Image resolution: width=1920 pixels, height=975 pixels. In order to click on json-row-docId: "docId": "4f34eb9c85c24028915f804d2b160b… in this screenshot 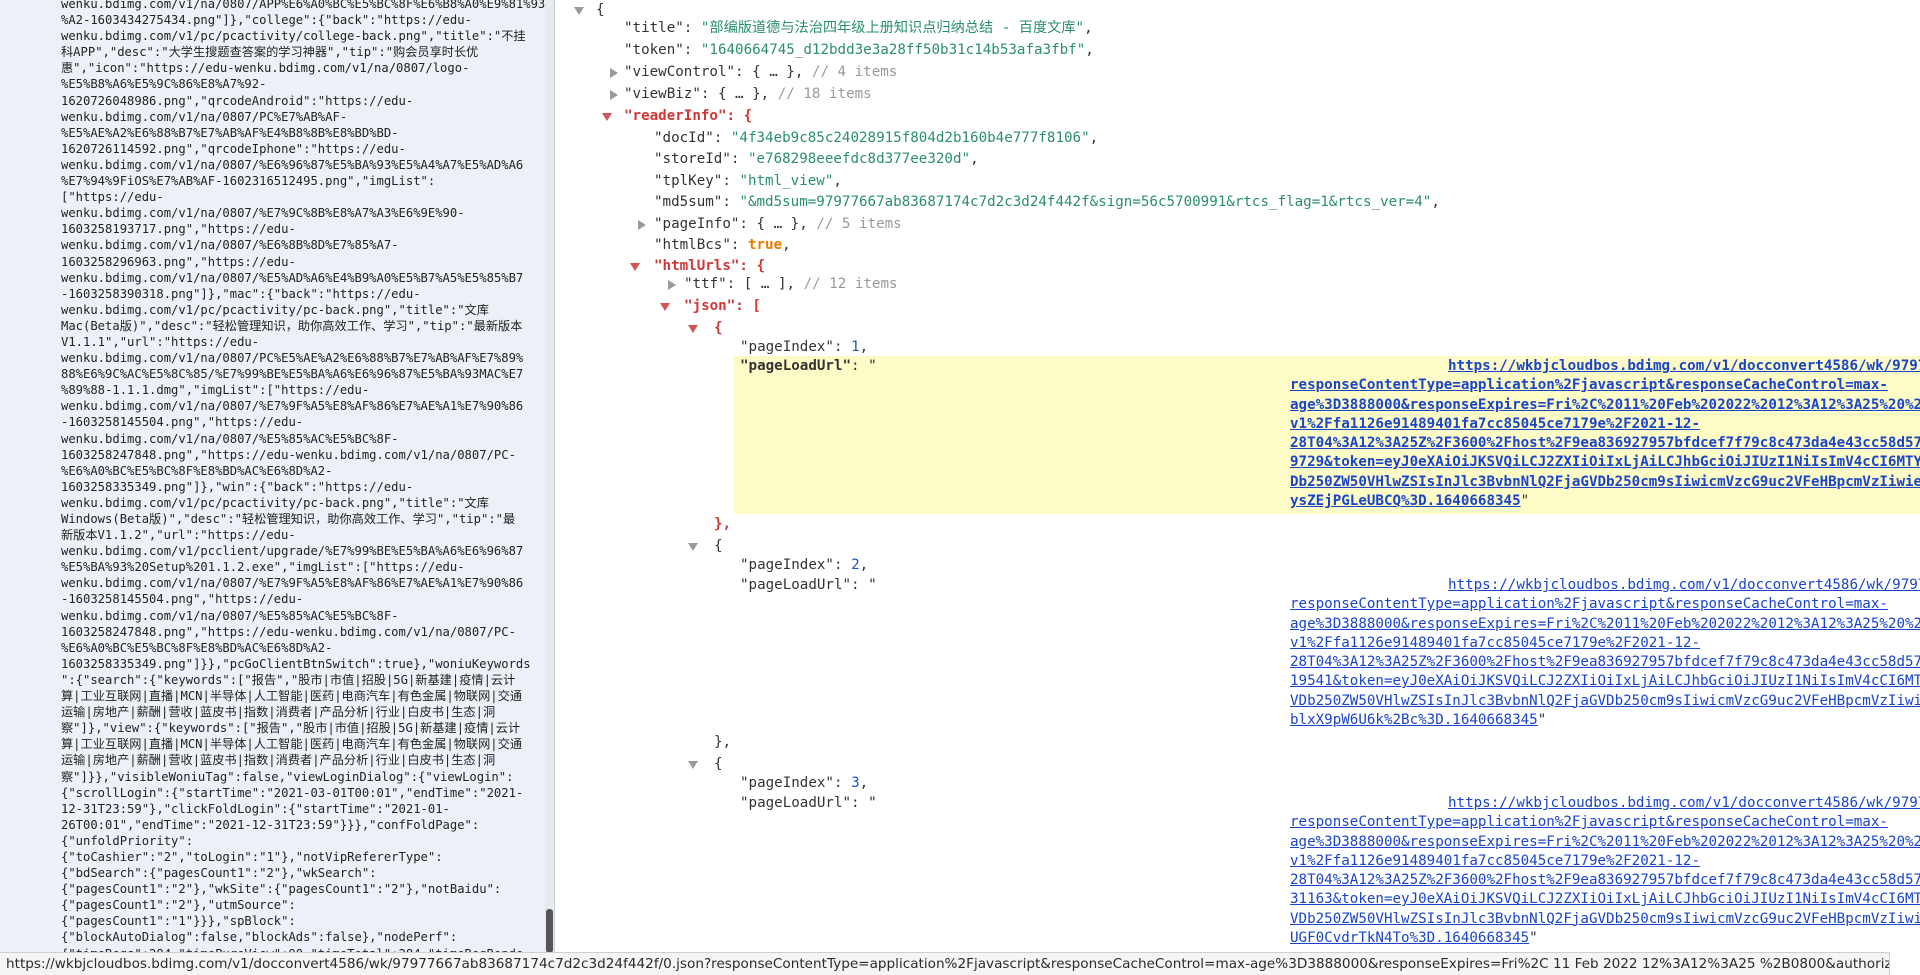, I will do `click(876, 138)`.